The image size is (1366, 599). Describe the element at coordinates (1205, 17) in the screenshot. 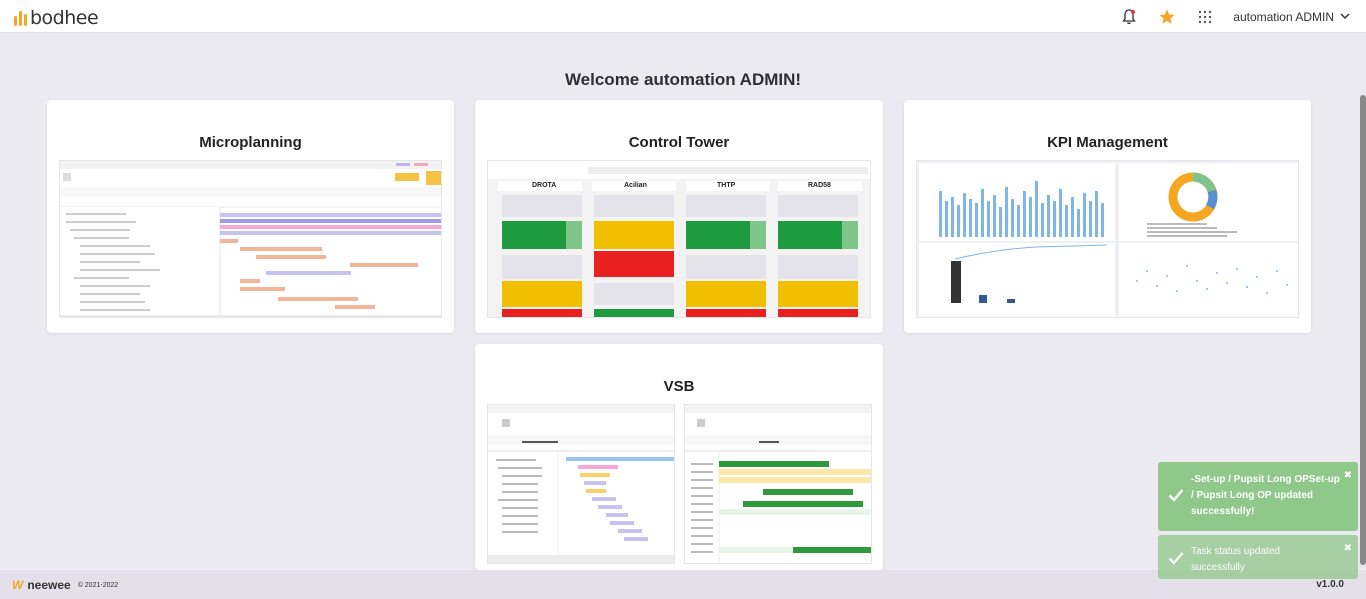

I see `apps-grid-icon` at that location.